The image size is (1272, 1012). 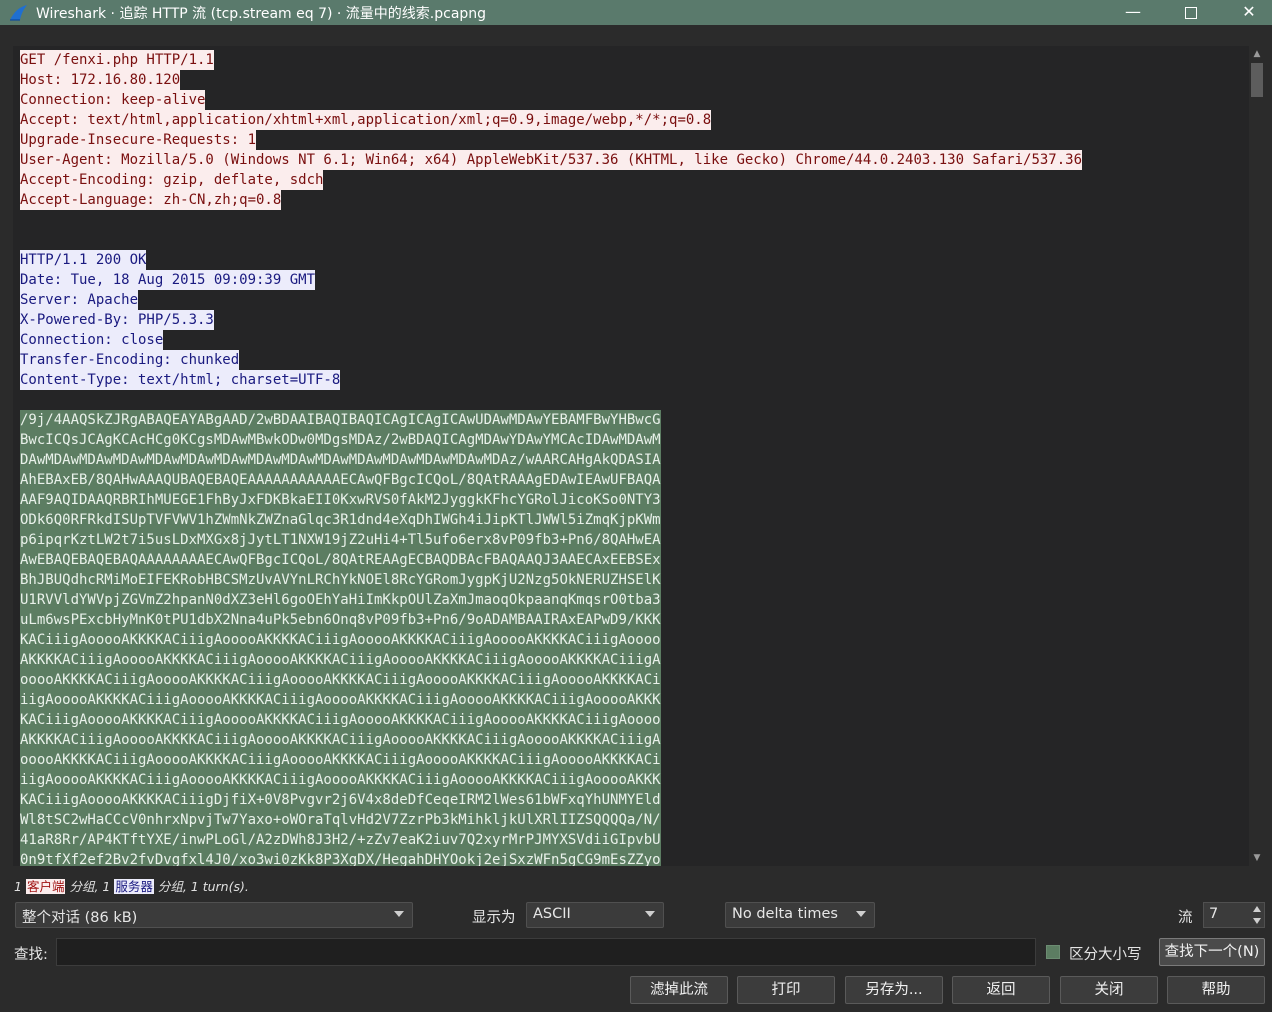 What do you see at coordinates (494, 918) in the screenshot?
I see `display-as-label: 显示为` at bounding box center [494, 918].